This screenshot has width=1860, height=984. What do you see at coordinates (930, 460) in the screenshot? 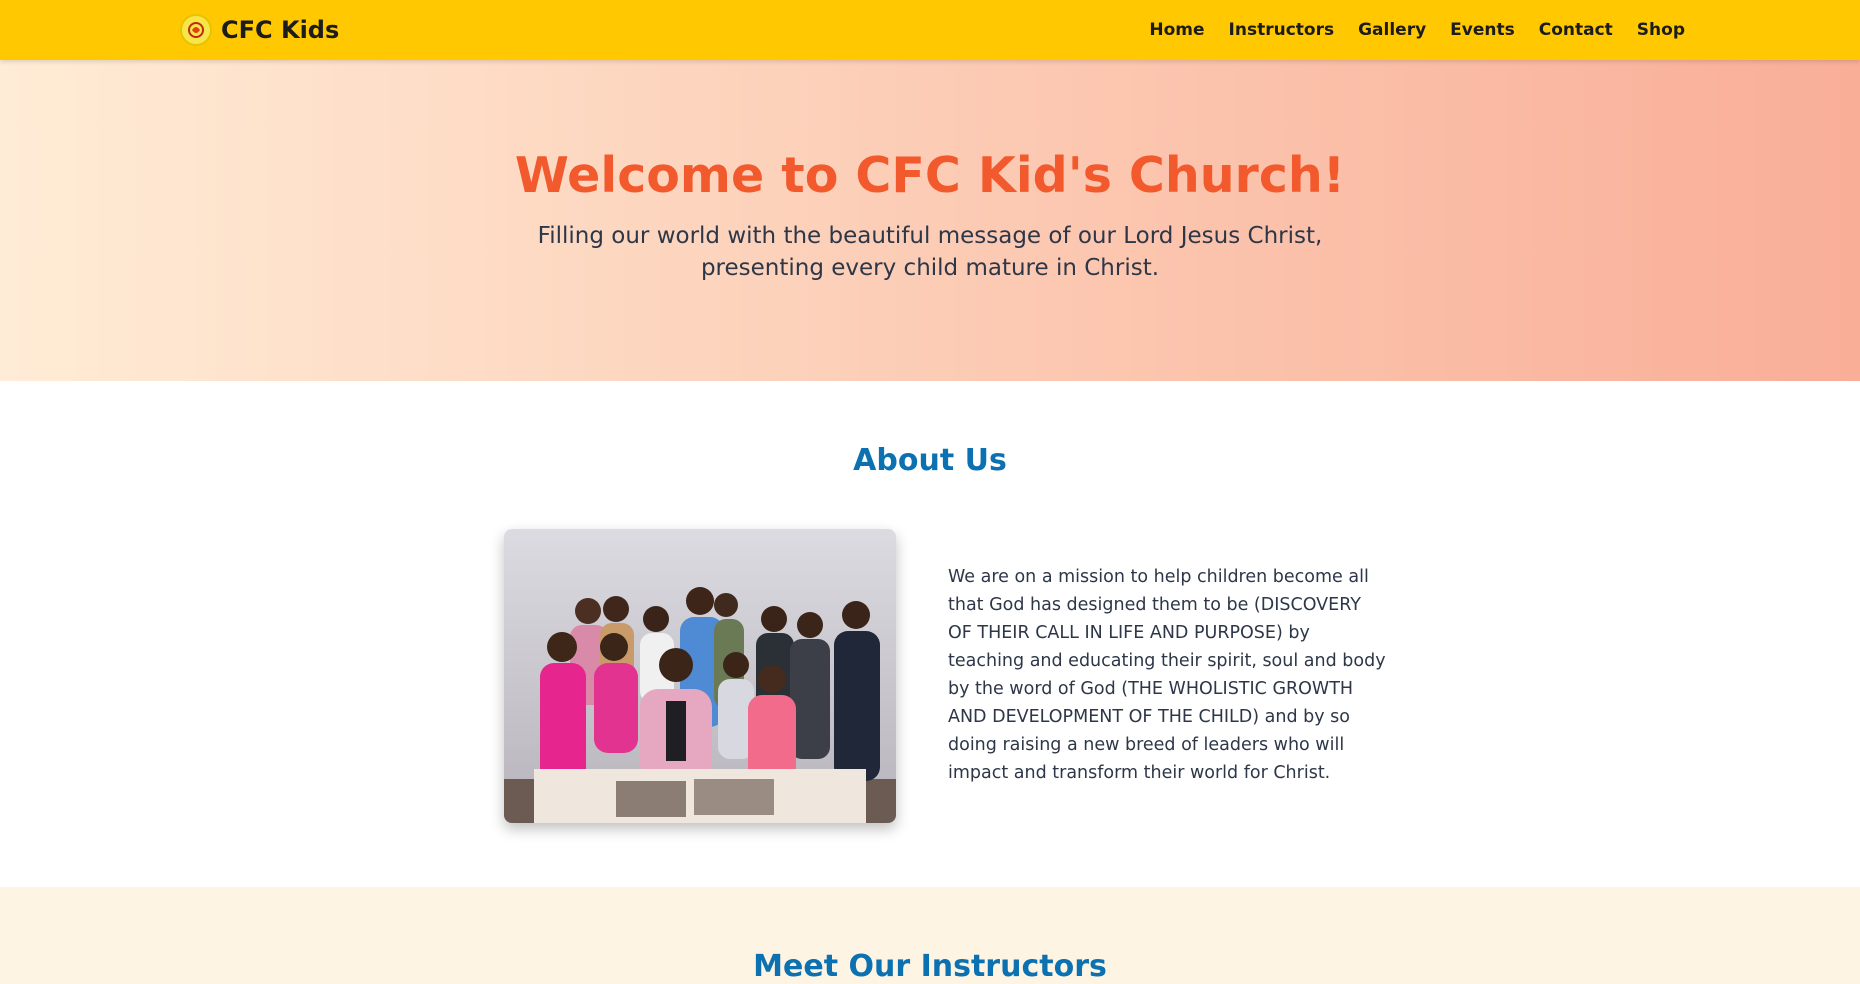
I see `about-title: About Us` at bounding box center [930, 460].